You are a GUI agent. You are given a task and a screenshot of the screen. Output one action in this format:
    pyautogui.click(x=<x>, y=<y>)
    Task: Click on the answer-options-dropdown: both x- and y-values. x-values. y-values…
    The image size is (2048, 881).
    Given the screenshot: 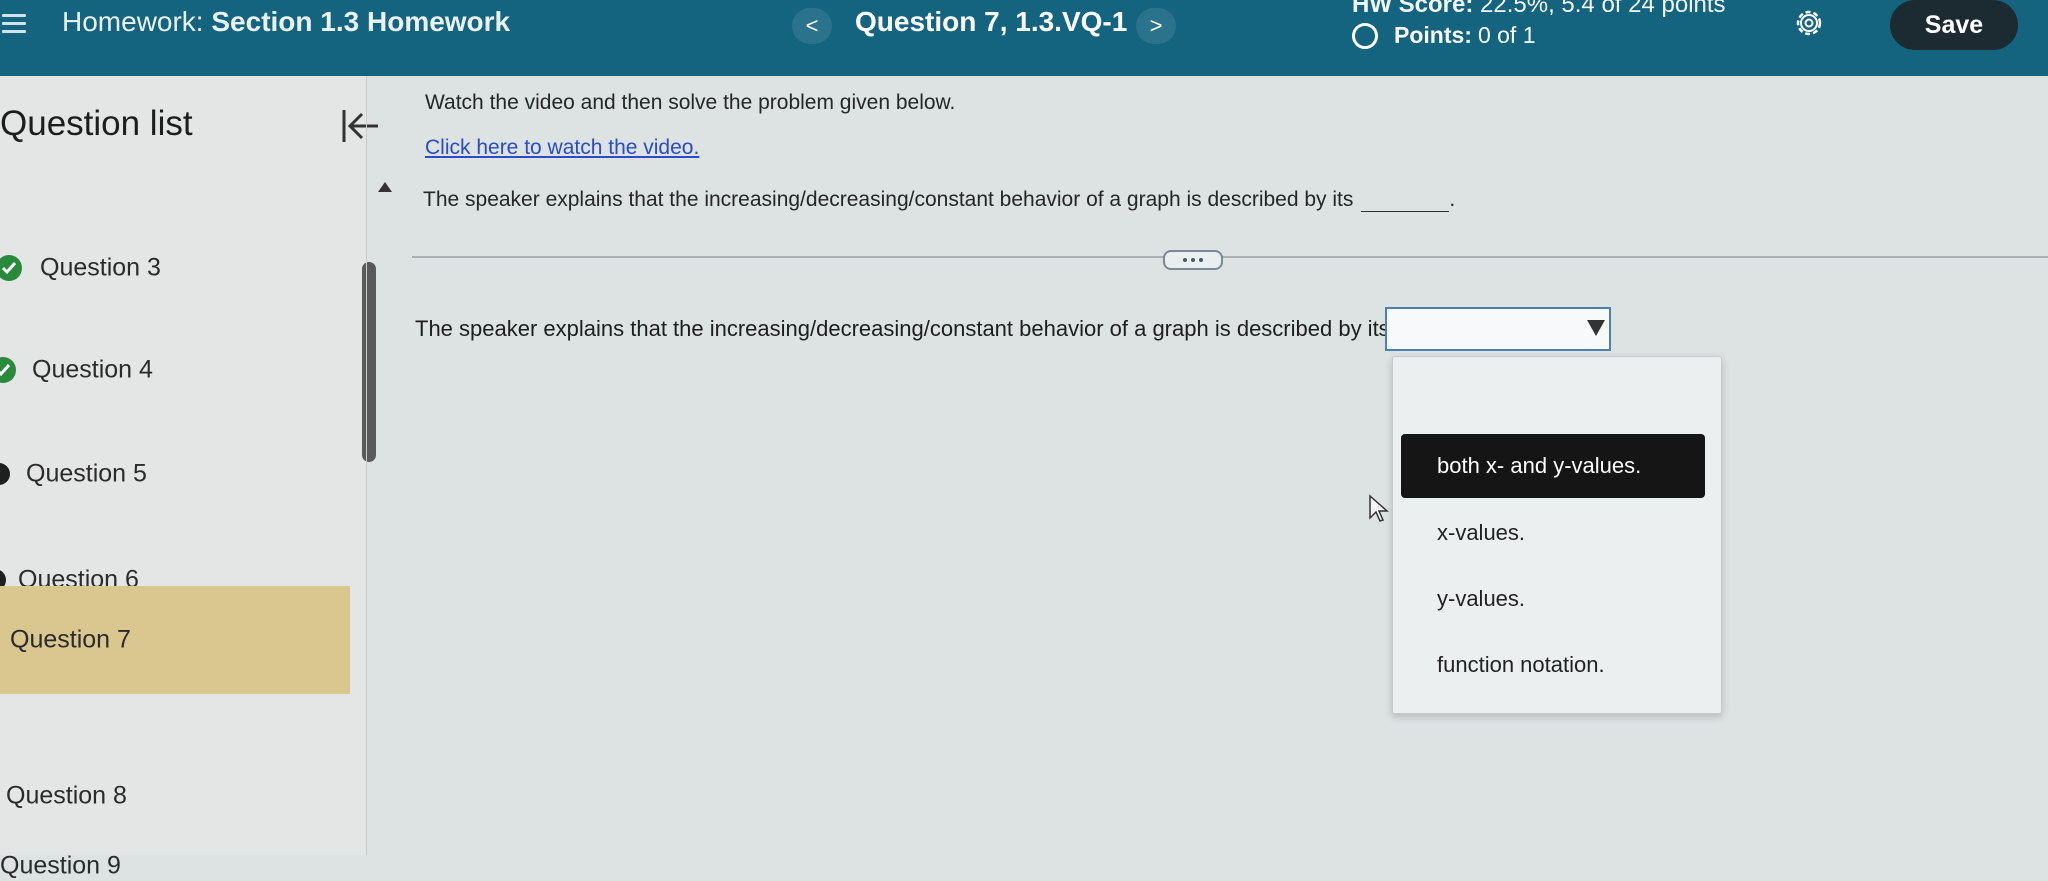 What is the action you would take?
    pyautogui.click(x=1557, y=535)
    